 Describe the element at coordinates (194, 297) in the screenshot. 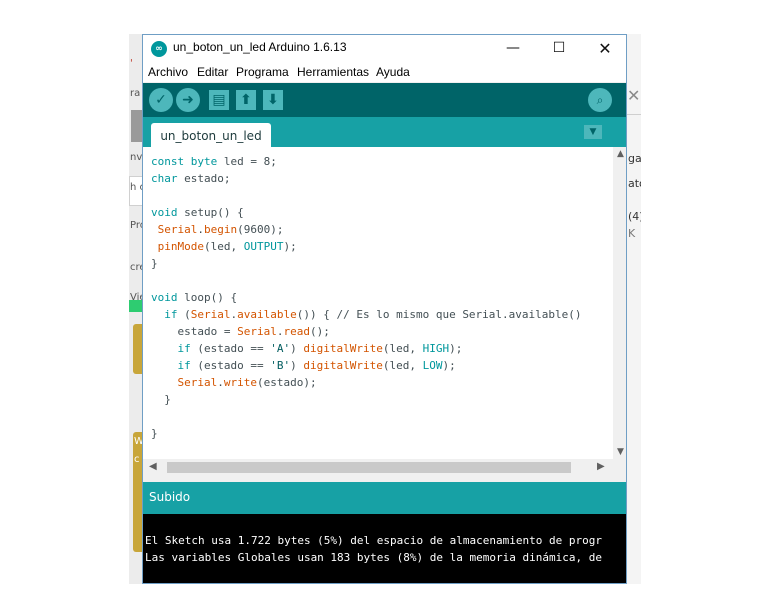

I see `code-line: void loop() {` at that location.